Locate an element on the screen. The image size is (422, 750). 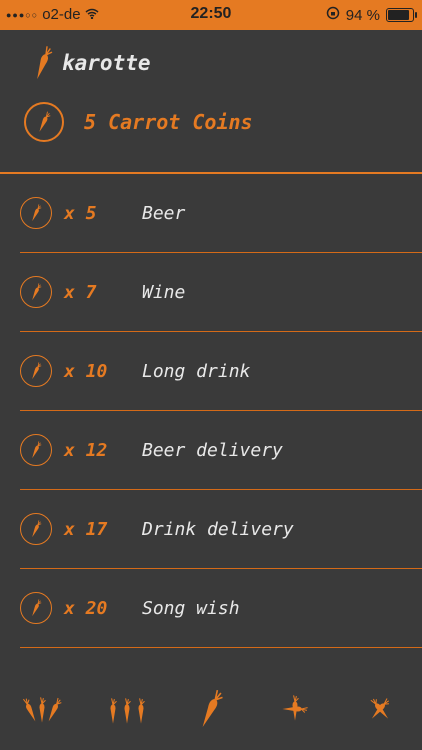
battery-label: 94 % is located at coordinates (362, 15).